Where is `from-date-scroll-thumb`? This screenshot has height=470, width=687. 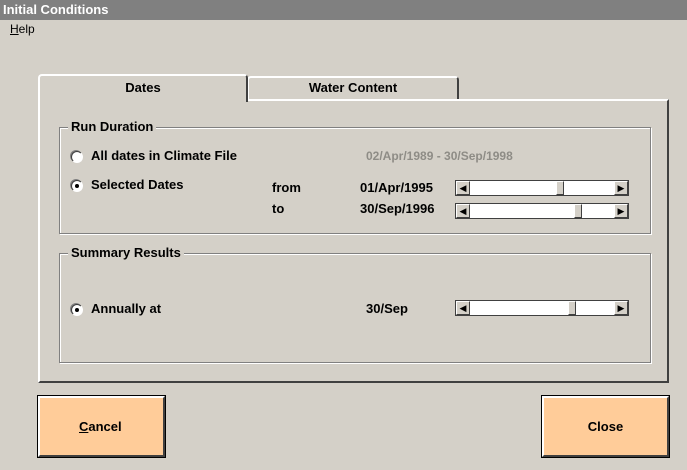
from-date-scroll-thumb is located at coordinates (560, 188).